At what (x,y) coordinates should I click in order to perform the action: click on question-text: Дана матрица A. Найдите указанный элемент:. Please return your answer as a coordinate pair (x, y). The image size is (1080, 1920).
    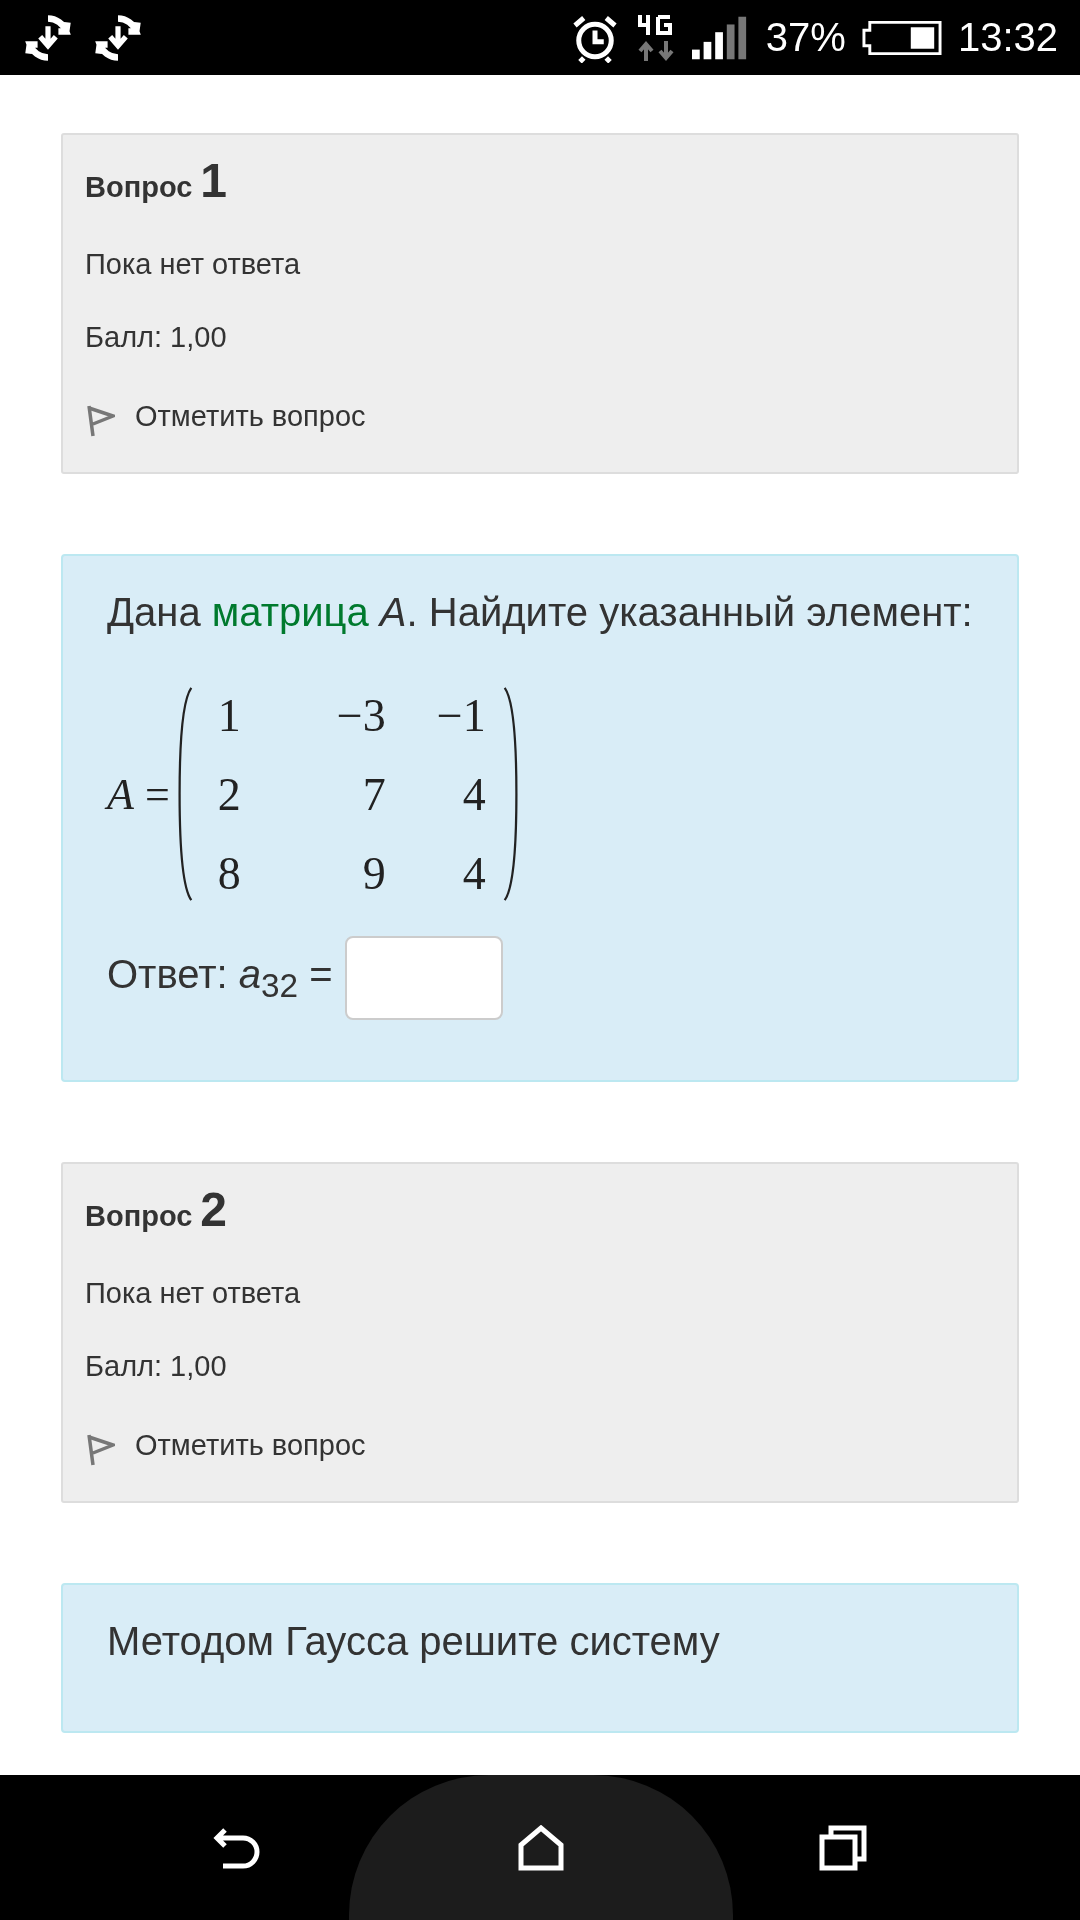
    Looking at the image, I should click on (540, 612).